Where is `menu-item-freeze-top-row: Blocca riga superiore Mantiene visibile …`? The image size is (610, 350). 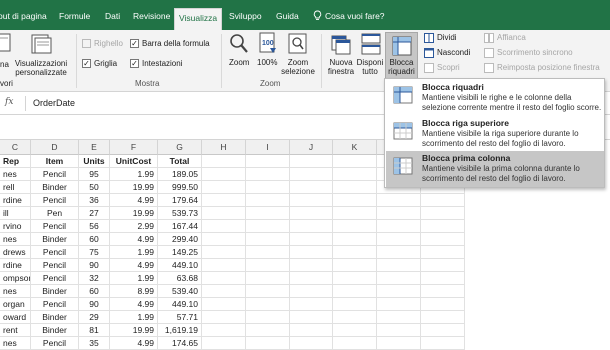 menu-item-freeze-top-row: Blocca riga superiore Mantiene visibile … is located at coordinates (495, 134).